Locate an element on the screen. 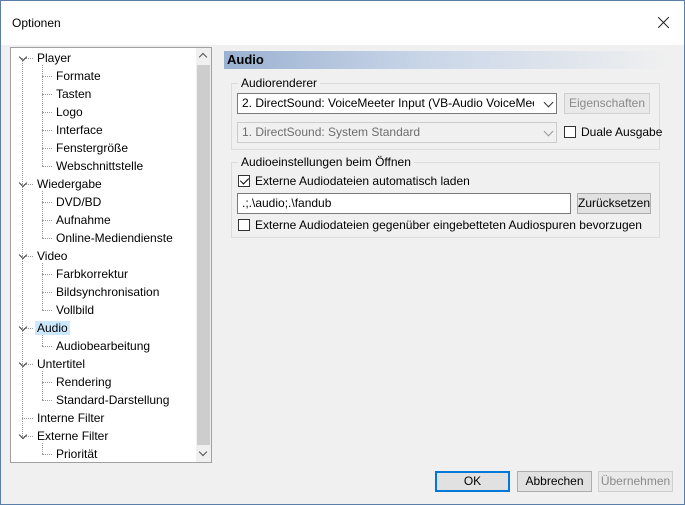  tree-item-label: Aufnahme is located at coordinates (83, 220).